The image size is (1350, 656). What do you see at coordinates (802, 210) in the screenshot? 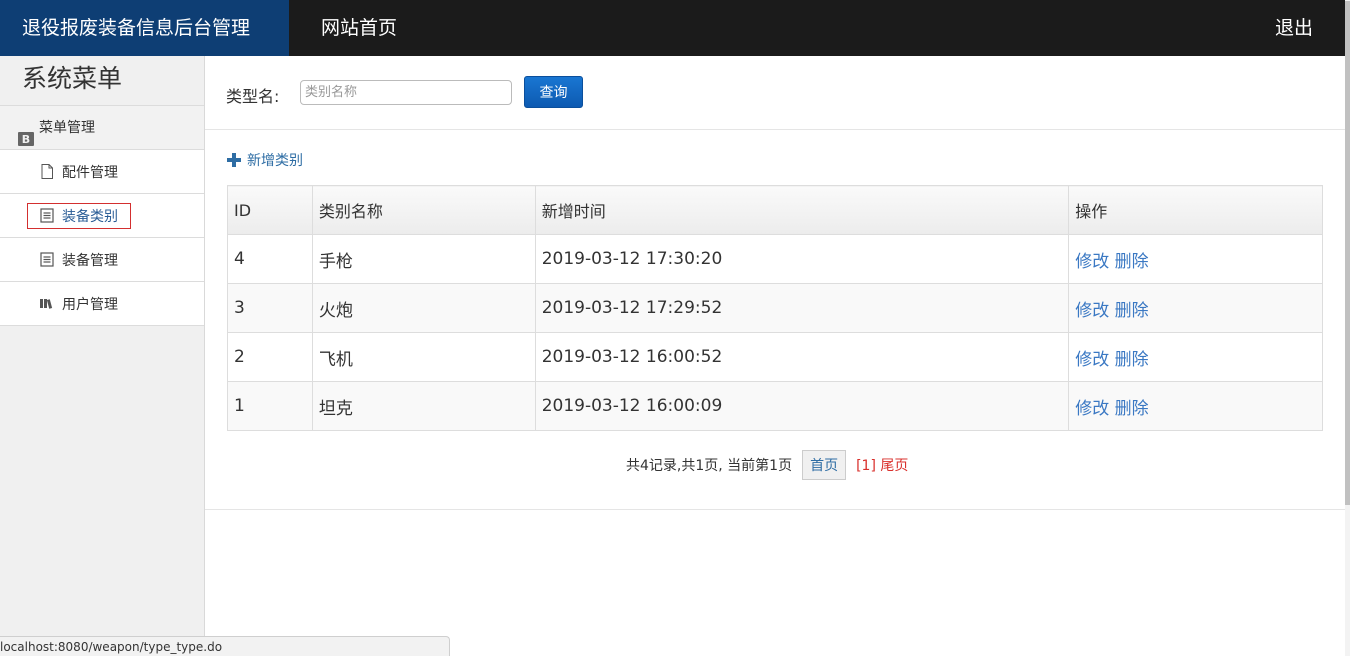
I see `column-header-time: 新增时间` at bounding box center [802, 210].